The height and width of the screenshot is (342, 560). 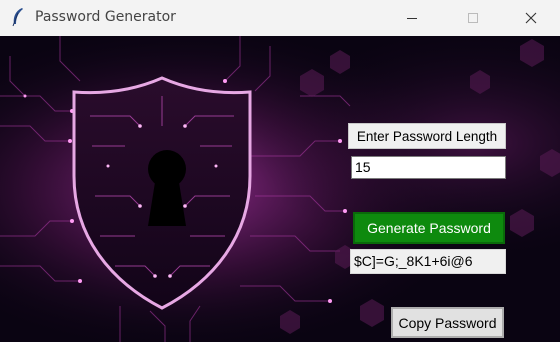 I want to click on minimize-icon, so click(x=412, y=18).